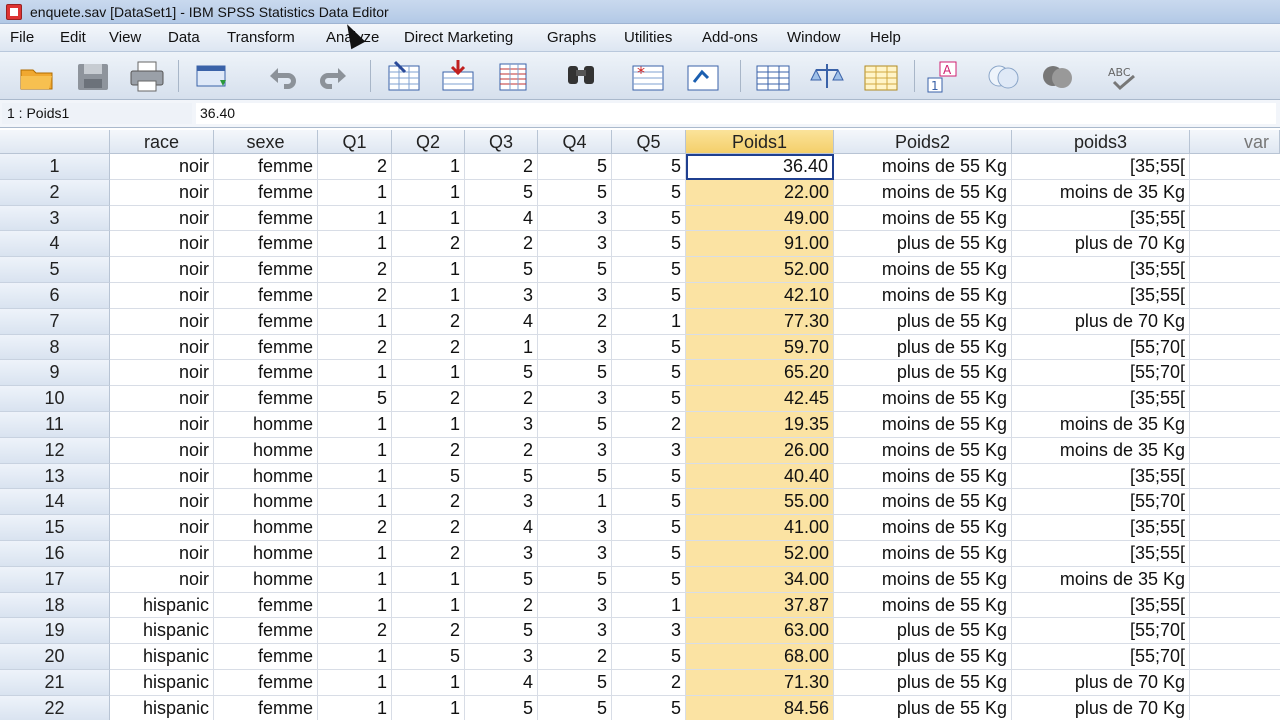 This screenshot has height=720, width=1280. Describe the element at coordinates (575, 296) in the screenshot. I see `cell-q4: 3` at that location.